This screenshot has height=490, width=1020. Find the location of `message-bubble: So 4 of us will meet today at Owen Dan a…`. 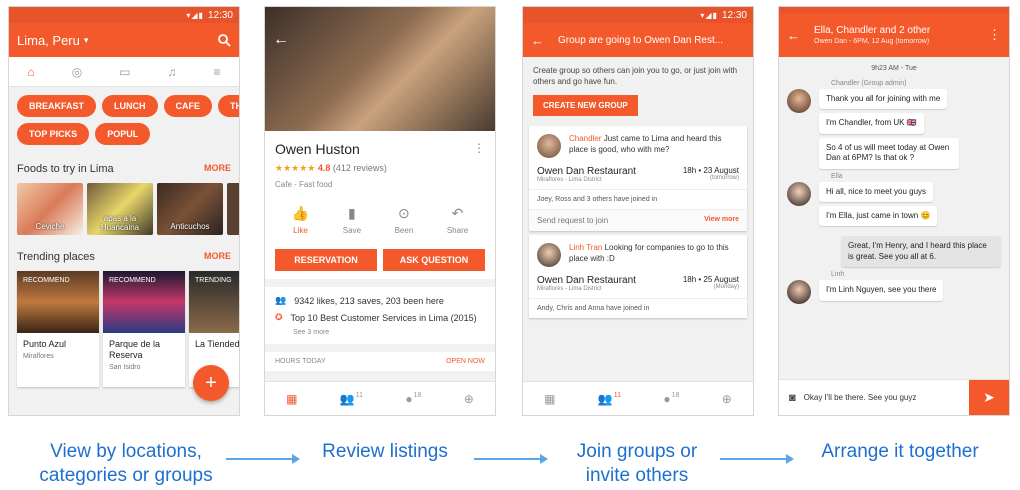

message-bubble: So 4 of us will meet today at Owen Dan a… is located at coordinates (889, 153).